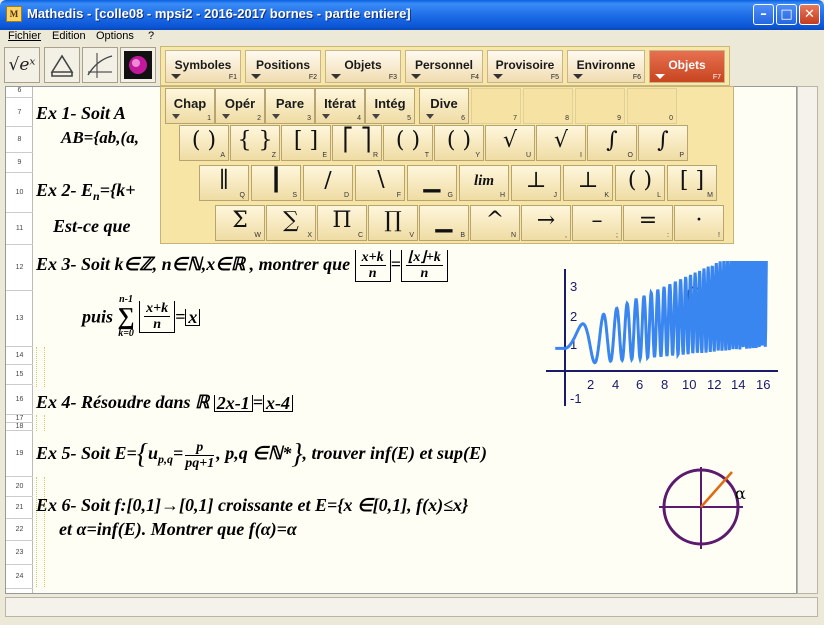  What do you see at coordinates (716, 489) in the screenshot?
I see `angle-ray` at bounding box center [716, 489].